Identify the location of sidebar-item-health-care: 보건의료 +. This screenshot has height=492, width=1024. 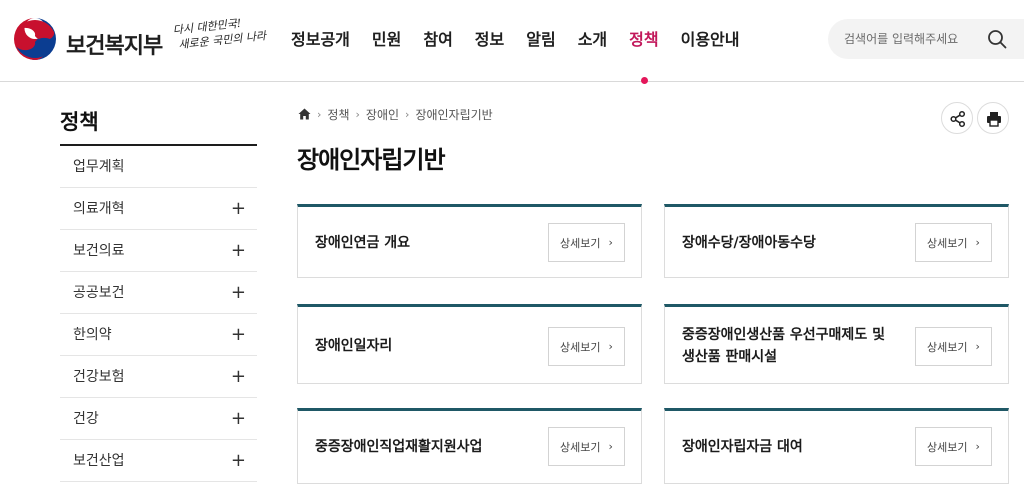
(158, 251).